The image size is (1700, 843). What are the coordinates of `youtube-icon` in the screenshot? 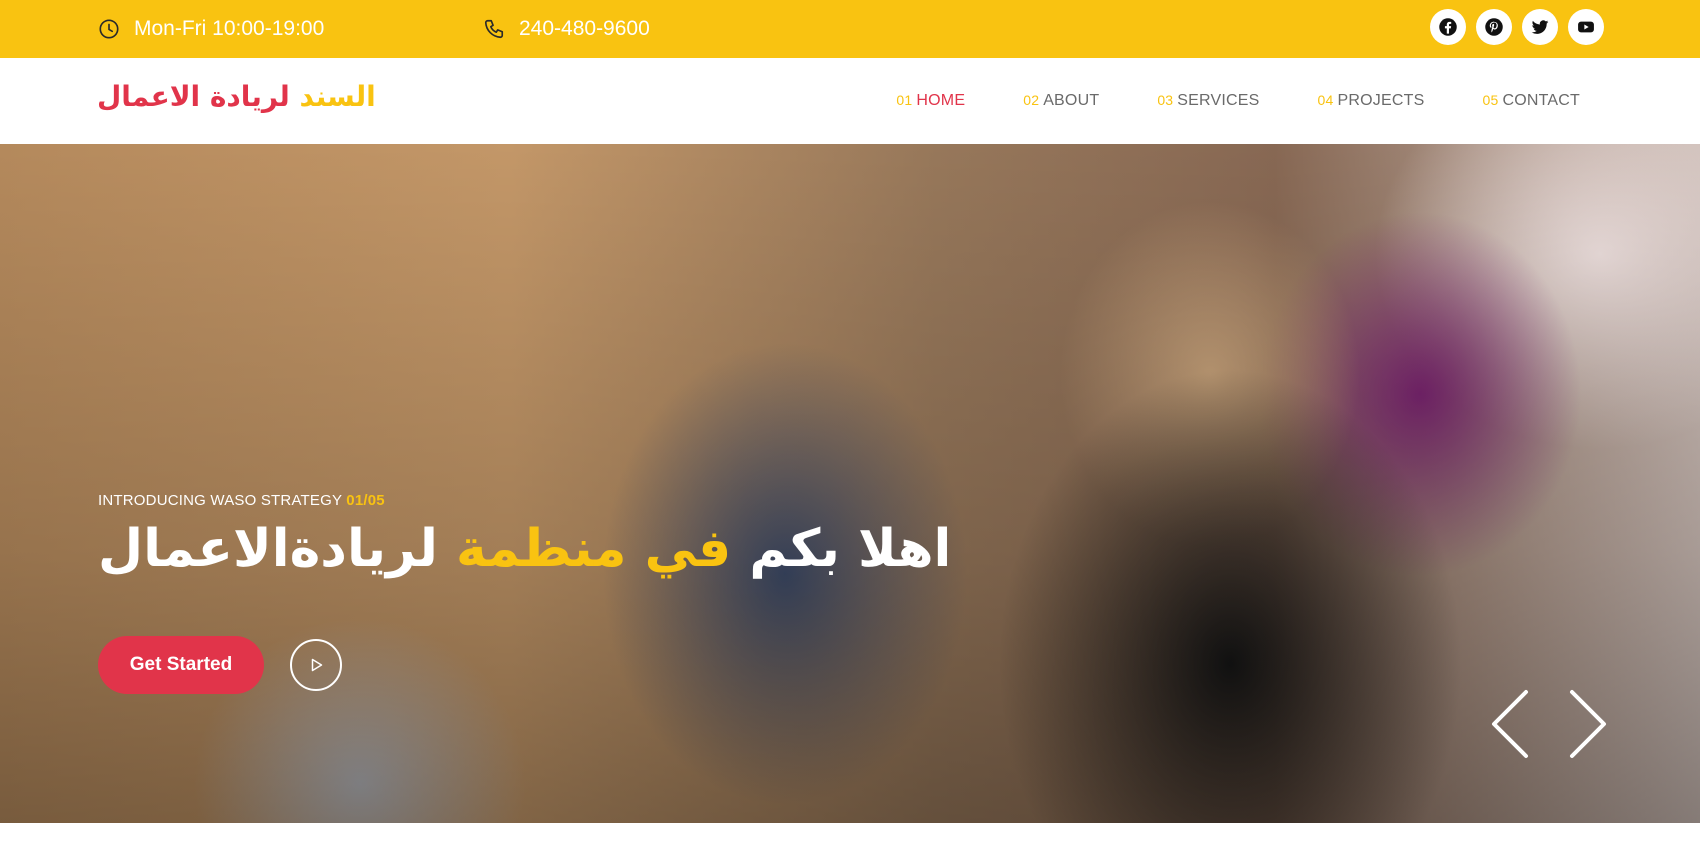 It's located at (1586, 27).